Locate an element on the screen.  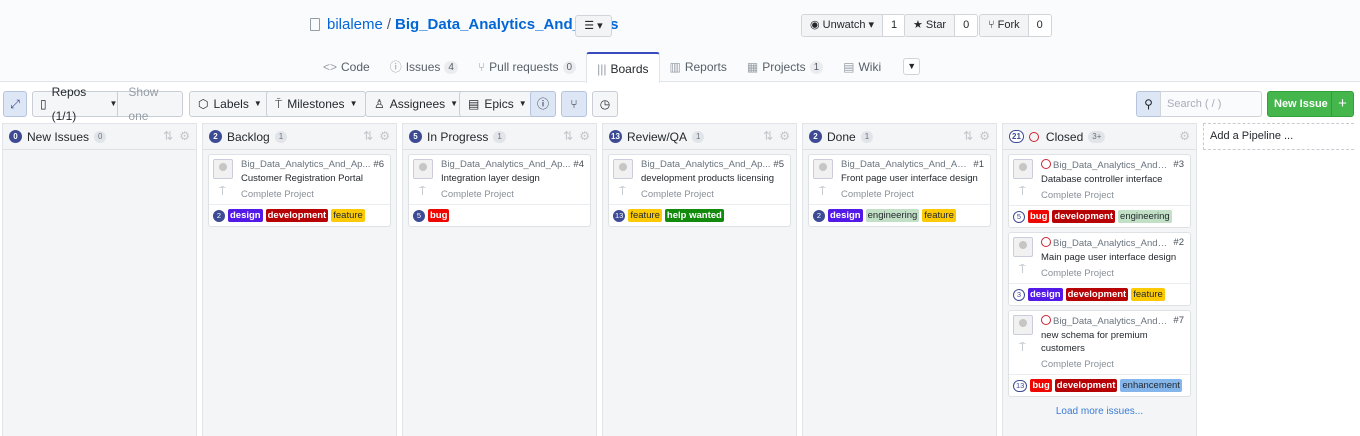
pull-requests-toggle: ⑂ is located at coordinates (574, 104).